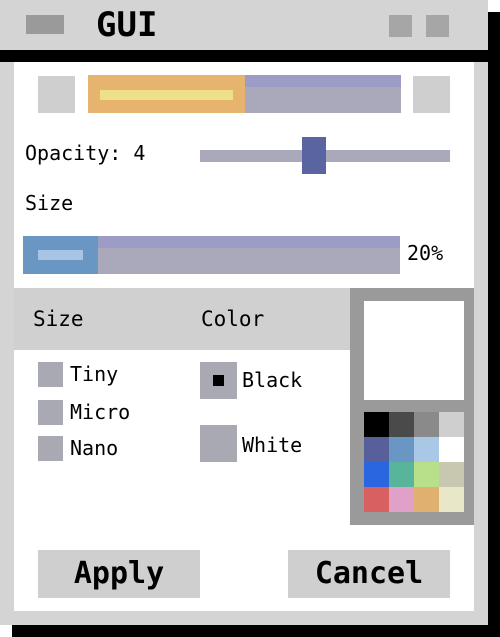  I want to click on top-selector-fill-highlight, so click(166, 95).